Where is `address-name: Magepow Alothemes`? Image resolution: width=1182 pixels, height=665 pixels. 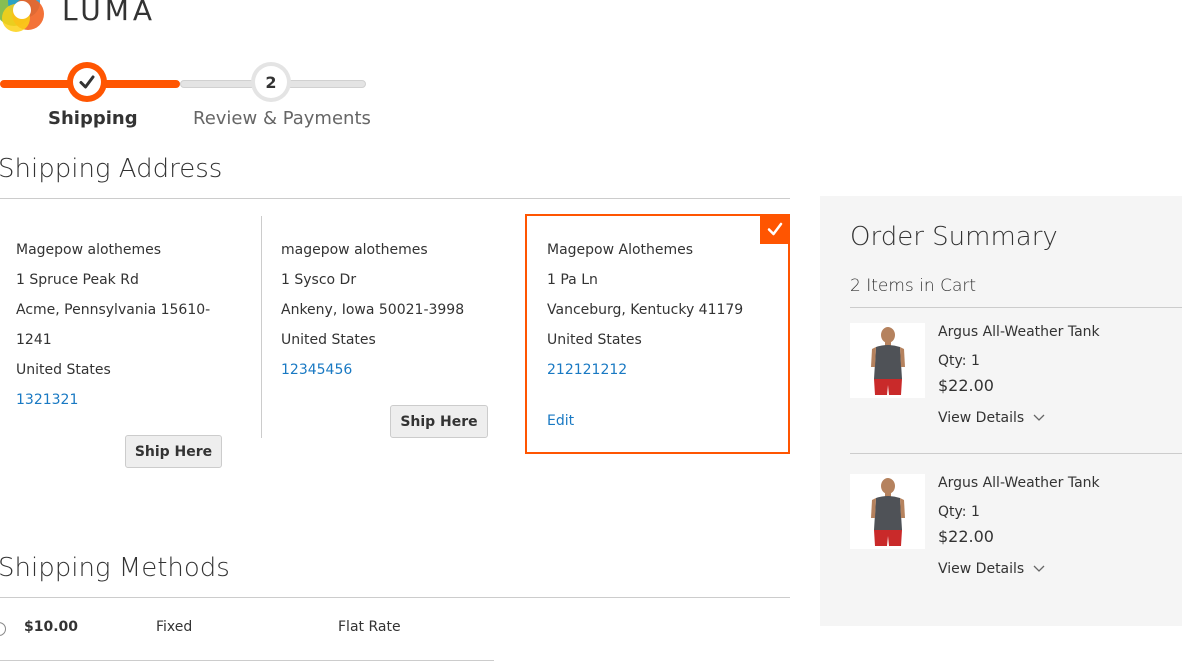 address-name: Magepow Alothemes is located at coordinates (620, 250).